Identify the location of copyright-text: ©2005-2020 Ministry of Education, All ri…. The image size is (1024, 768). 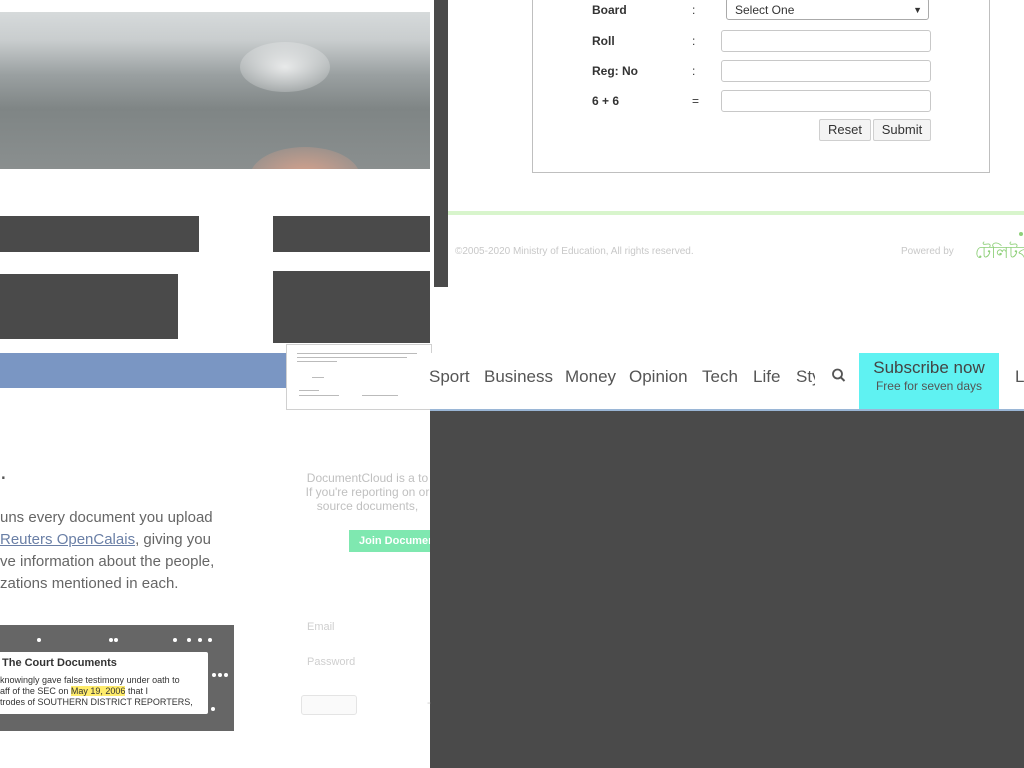
(574, 251).